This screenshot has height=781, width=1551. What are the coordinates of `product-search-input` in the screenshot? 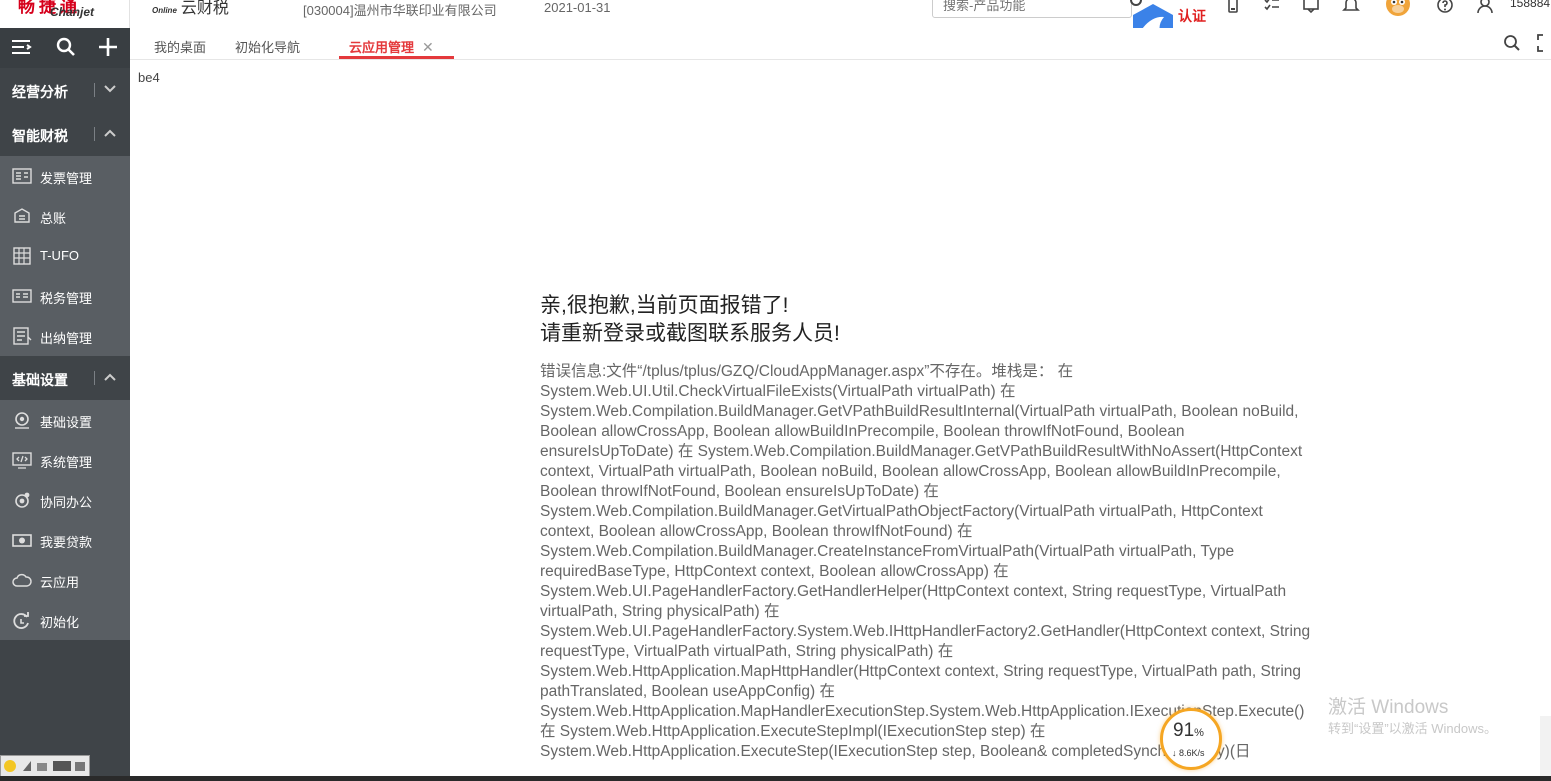 It's located at (1023, 8).